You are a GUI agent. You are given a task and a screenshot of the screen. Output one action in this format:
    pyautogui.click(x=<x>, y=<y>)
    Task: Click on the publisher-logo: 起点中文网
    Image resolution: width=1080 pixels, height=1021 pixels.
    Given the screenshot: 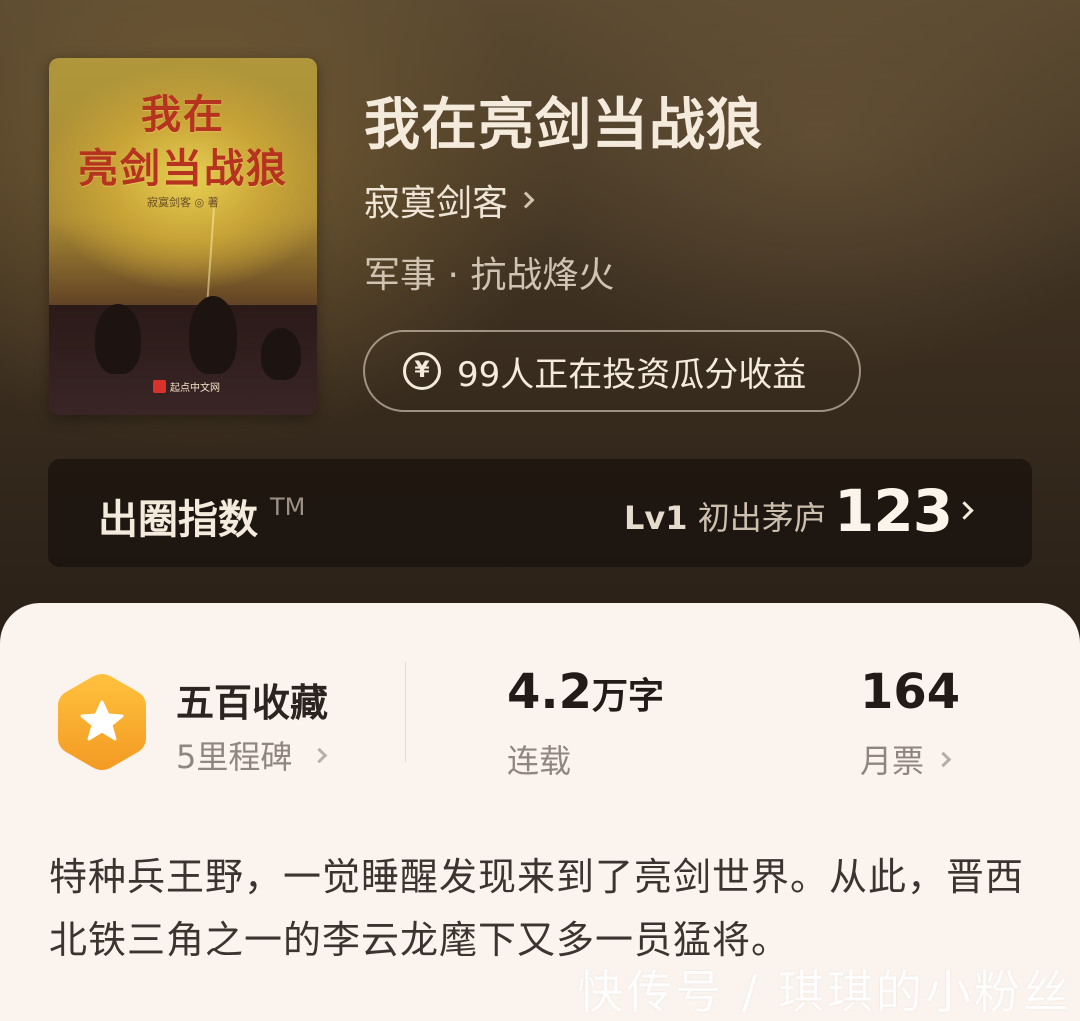 What is the action you would take?
    pyautogui.click(x=186, y=386)
    